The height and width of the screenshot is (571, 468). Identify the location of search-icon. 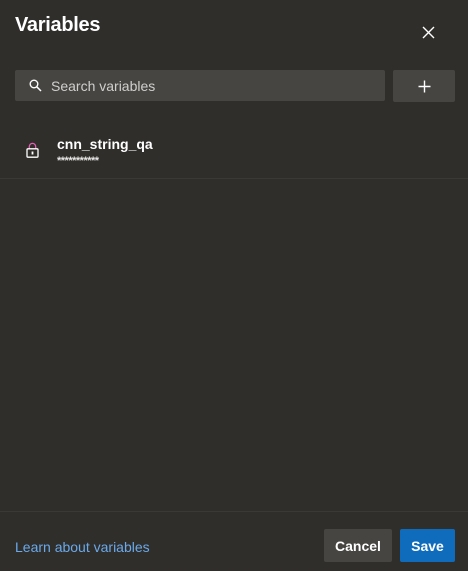
(35, 86).